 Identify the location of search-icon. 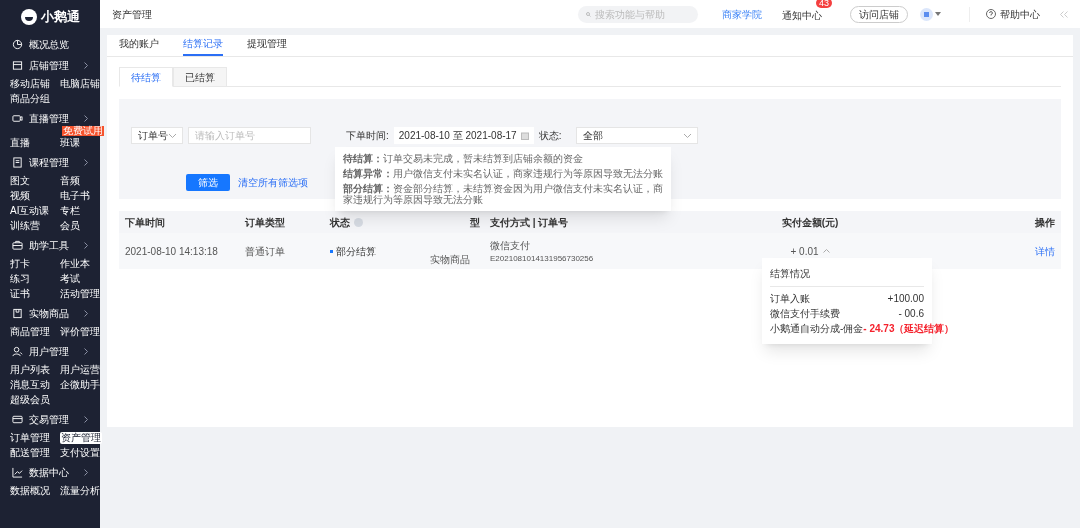
(588, 14).